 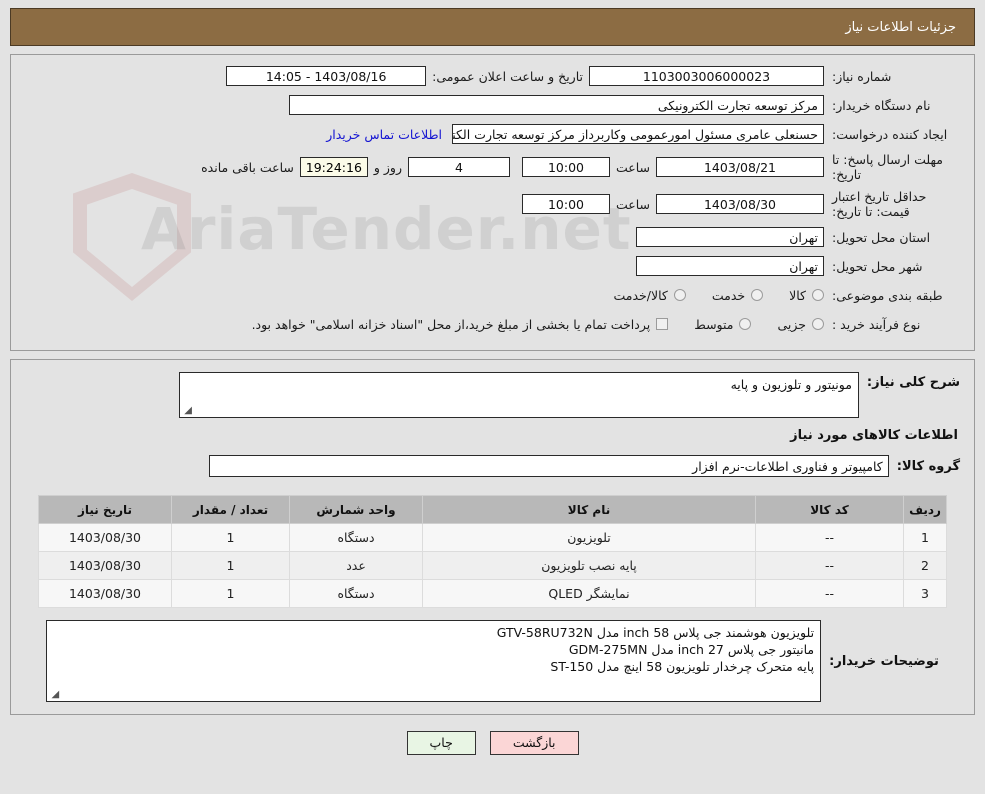 What do you see at coordinates (640, 295) in the screenshot?
I see `category-option-goods-service-label: کالا/خدمت` at bounding box center [640, 295].